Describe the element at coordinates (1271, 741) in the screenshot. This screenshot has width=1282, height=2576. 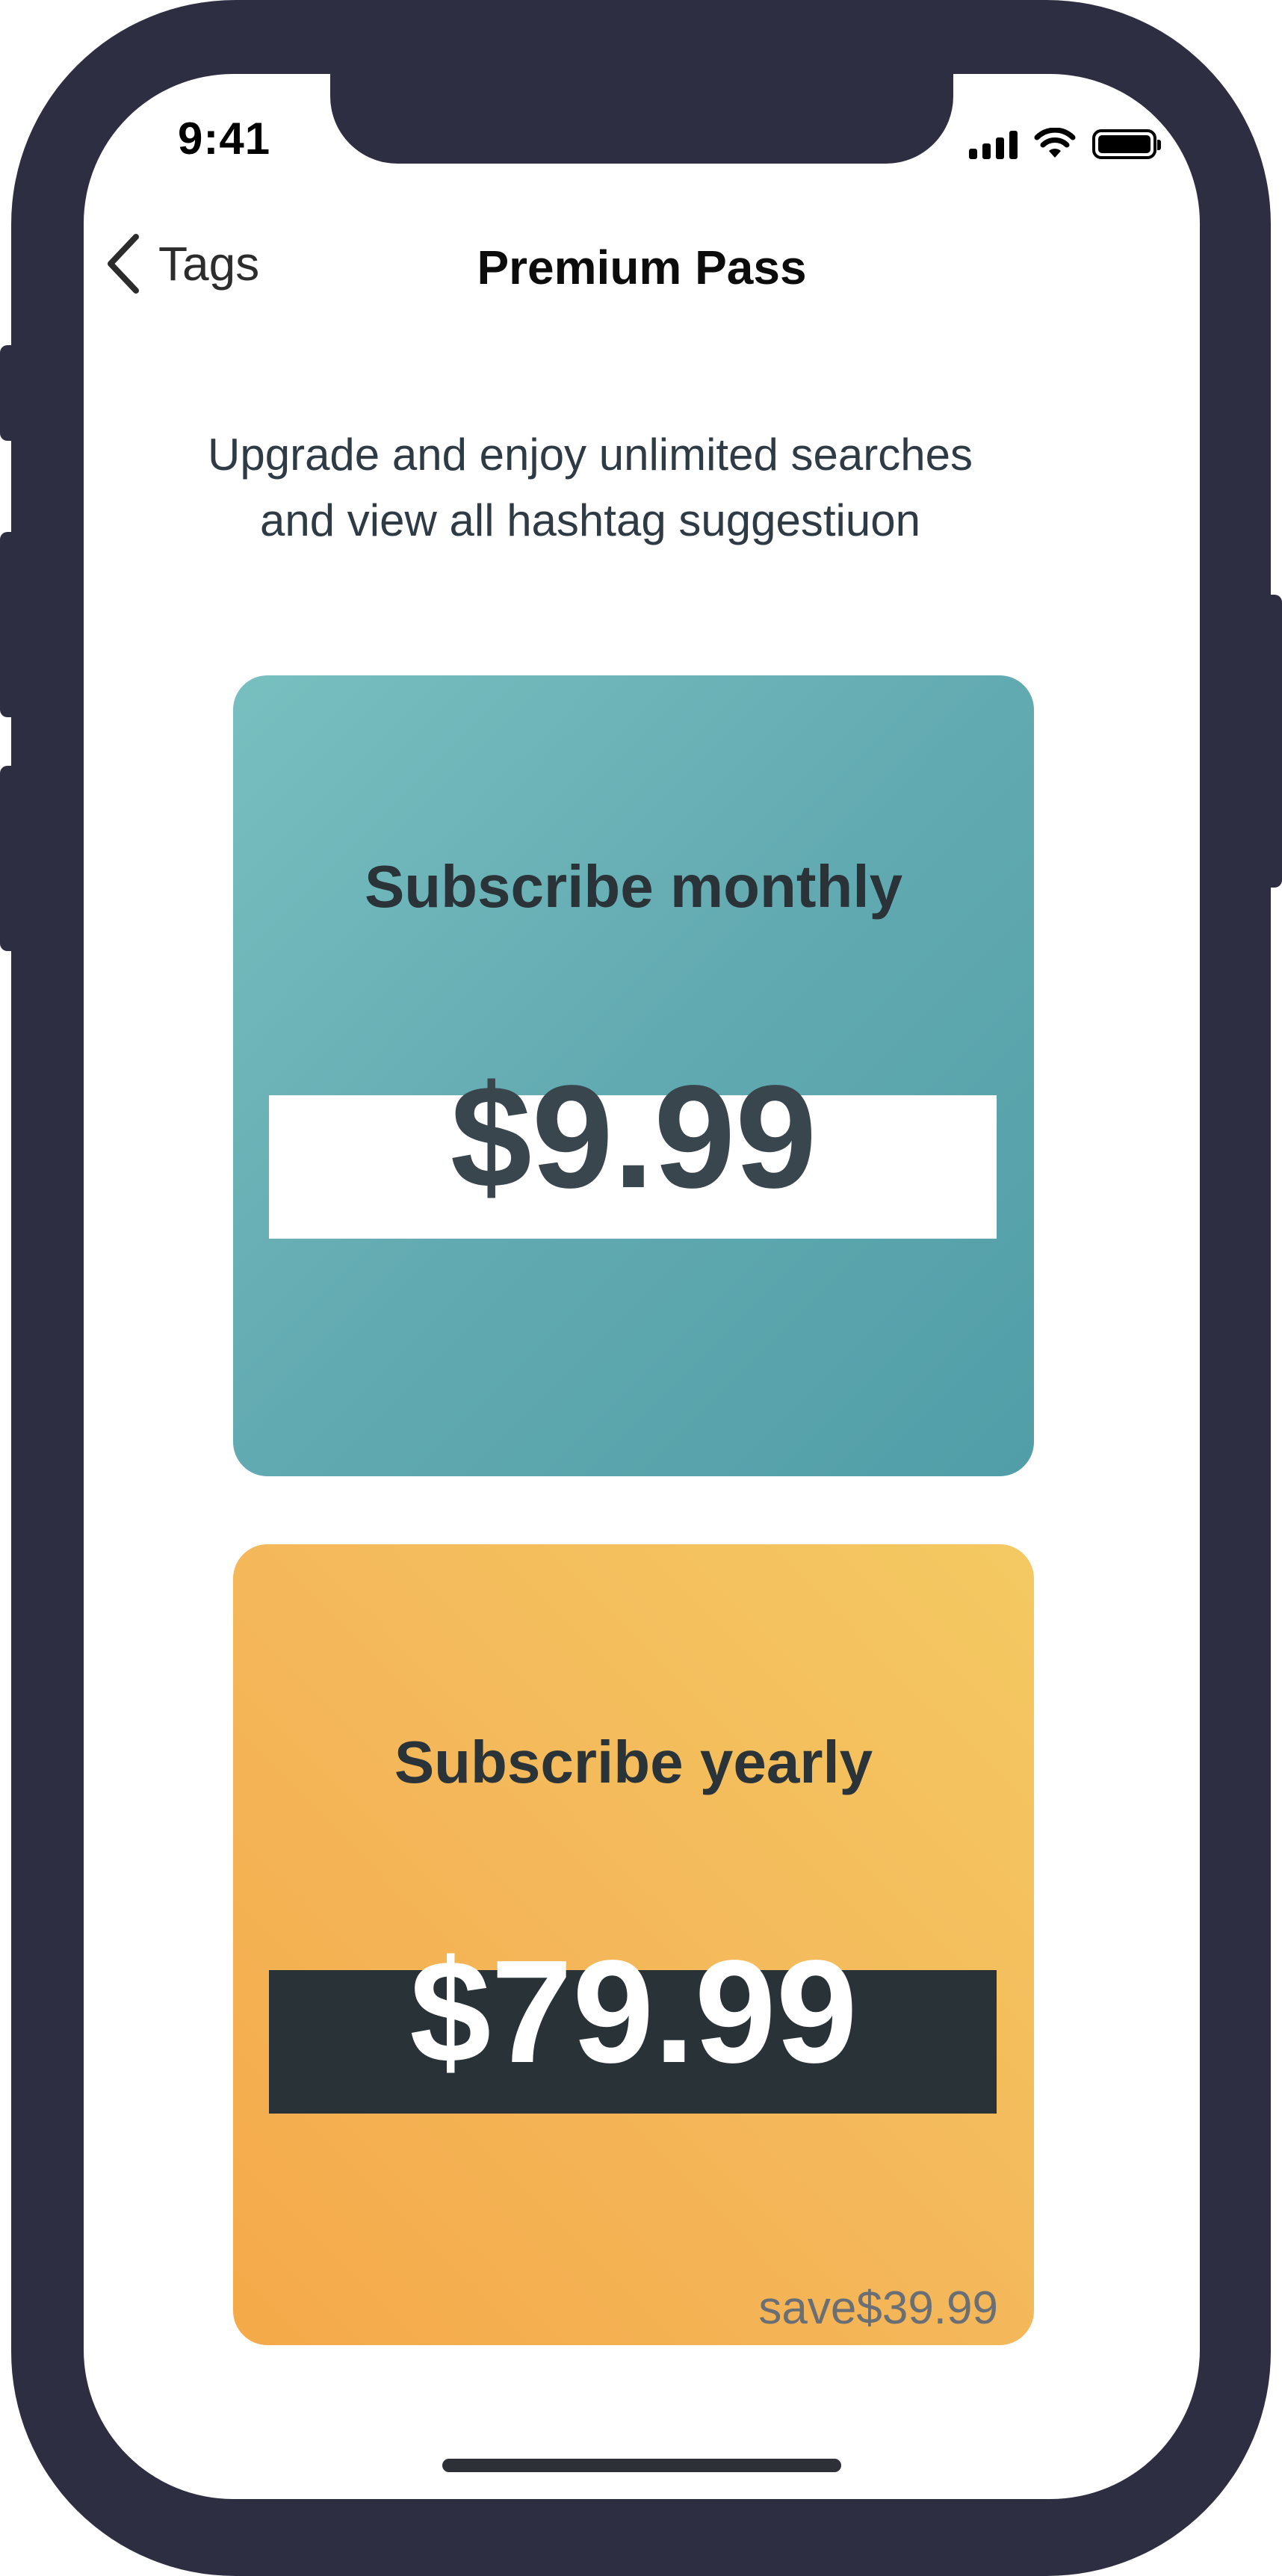
I see `power-button` at that location.